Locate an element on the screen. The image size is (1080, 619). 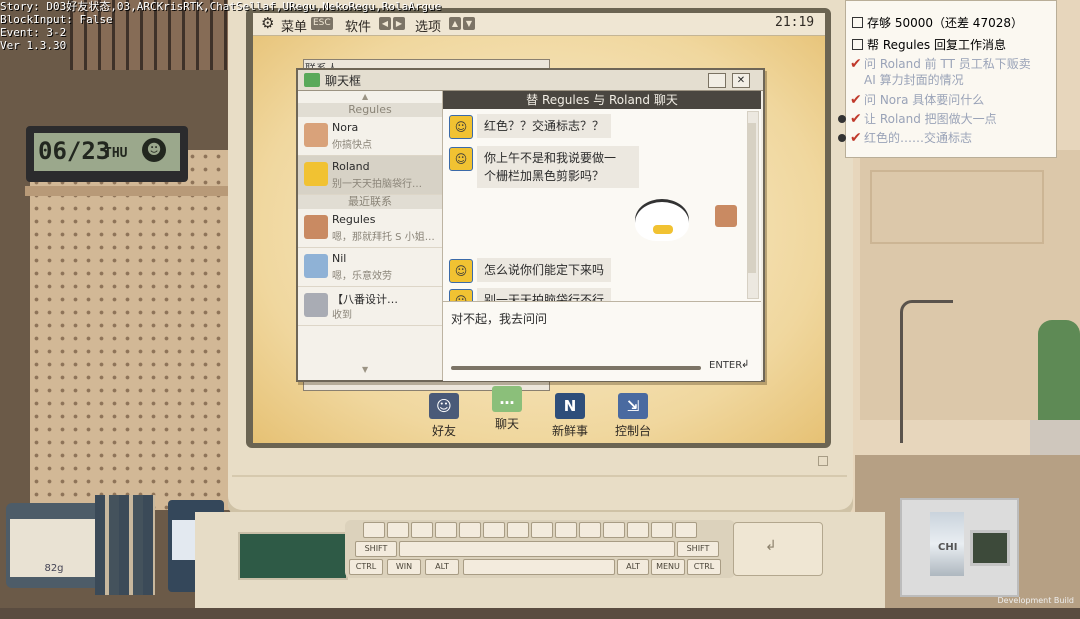
menu-key: MENU is located at coordinates (668, 567).